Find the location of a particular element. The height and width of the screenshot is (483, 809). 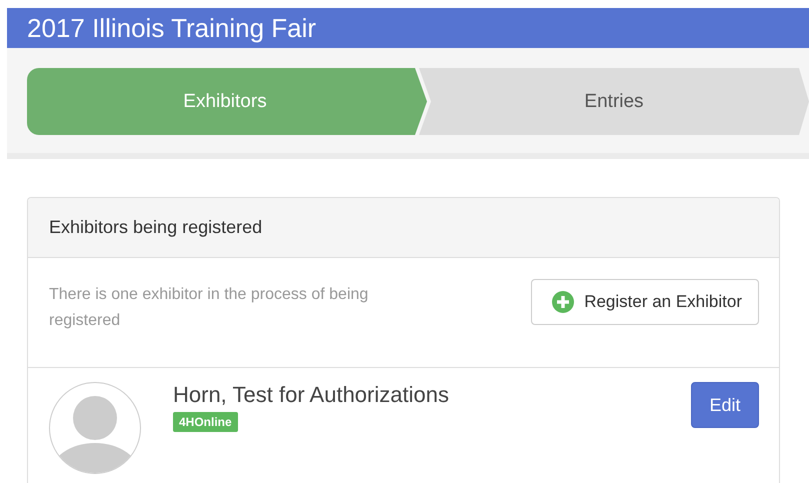

register-button: Register an Exhibitor is located at coordinates (645, 302).